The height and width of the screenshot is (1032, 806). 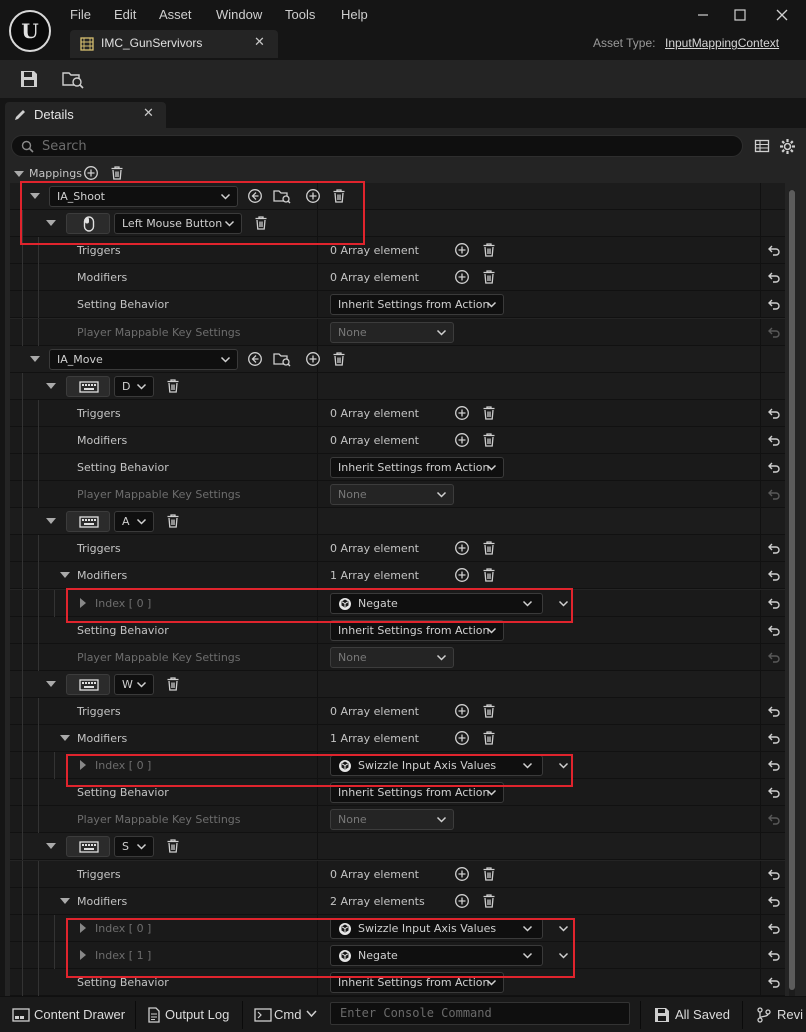 What do you see at coordinates (134, 386) in the screenshot?
I see `key-select: D` at bounding box center [134, 386].